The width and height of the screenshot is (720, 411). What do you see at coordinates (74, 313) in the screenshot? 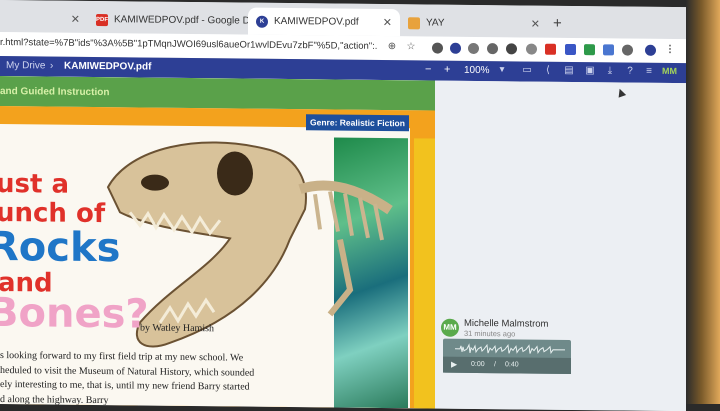
I see `story-title-line: Bones?` at bounding box center [74, 313].